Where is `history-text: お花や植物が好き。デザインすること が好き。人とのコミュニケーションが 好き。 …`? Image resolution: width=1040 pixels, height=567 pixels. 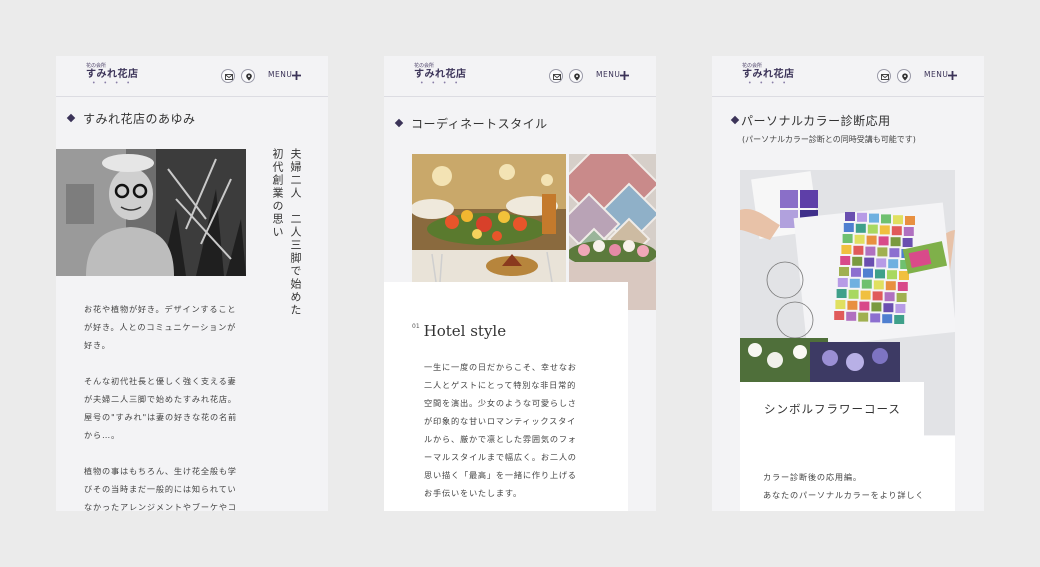 history-text: お花や植物が好き。デザインすること が好き。人とのコミュニケーションが 好き。 … is located at coordinates (160, 407).